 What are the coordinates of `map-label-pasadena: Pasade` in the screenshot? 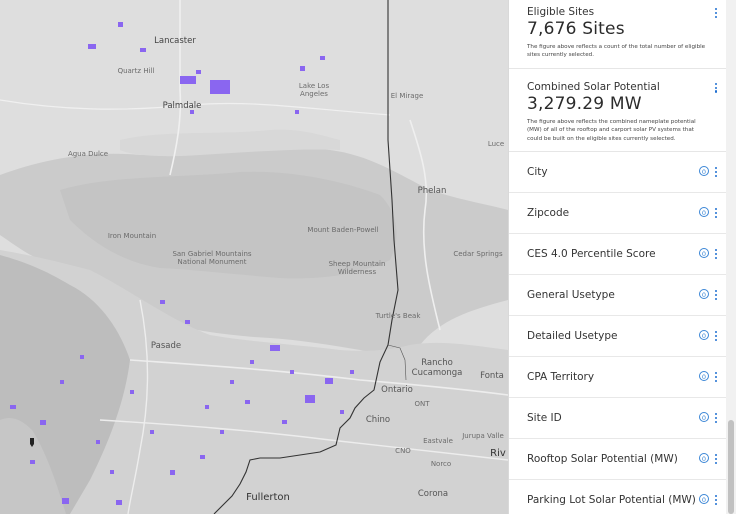 It's located at (166, 346).